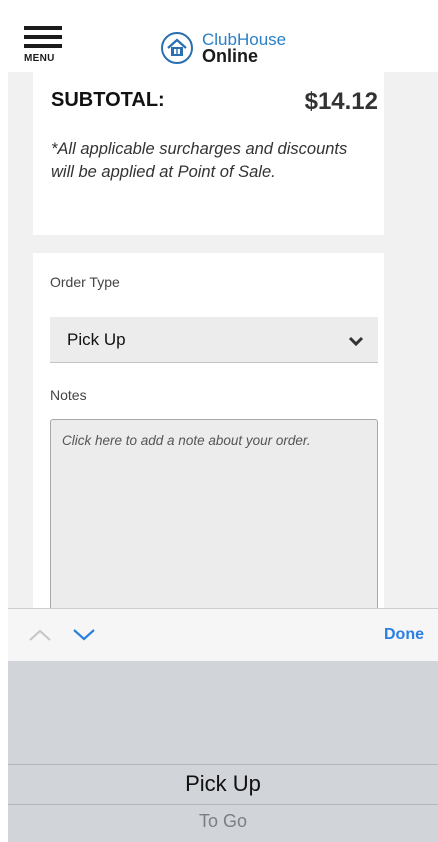 The image size is (438, 842). I want to click on menu-button: MENU, so click(44, 46).